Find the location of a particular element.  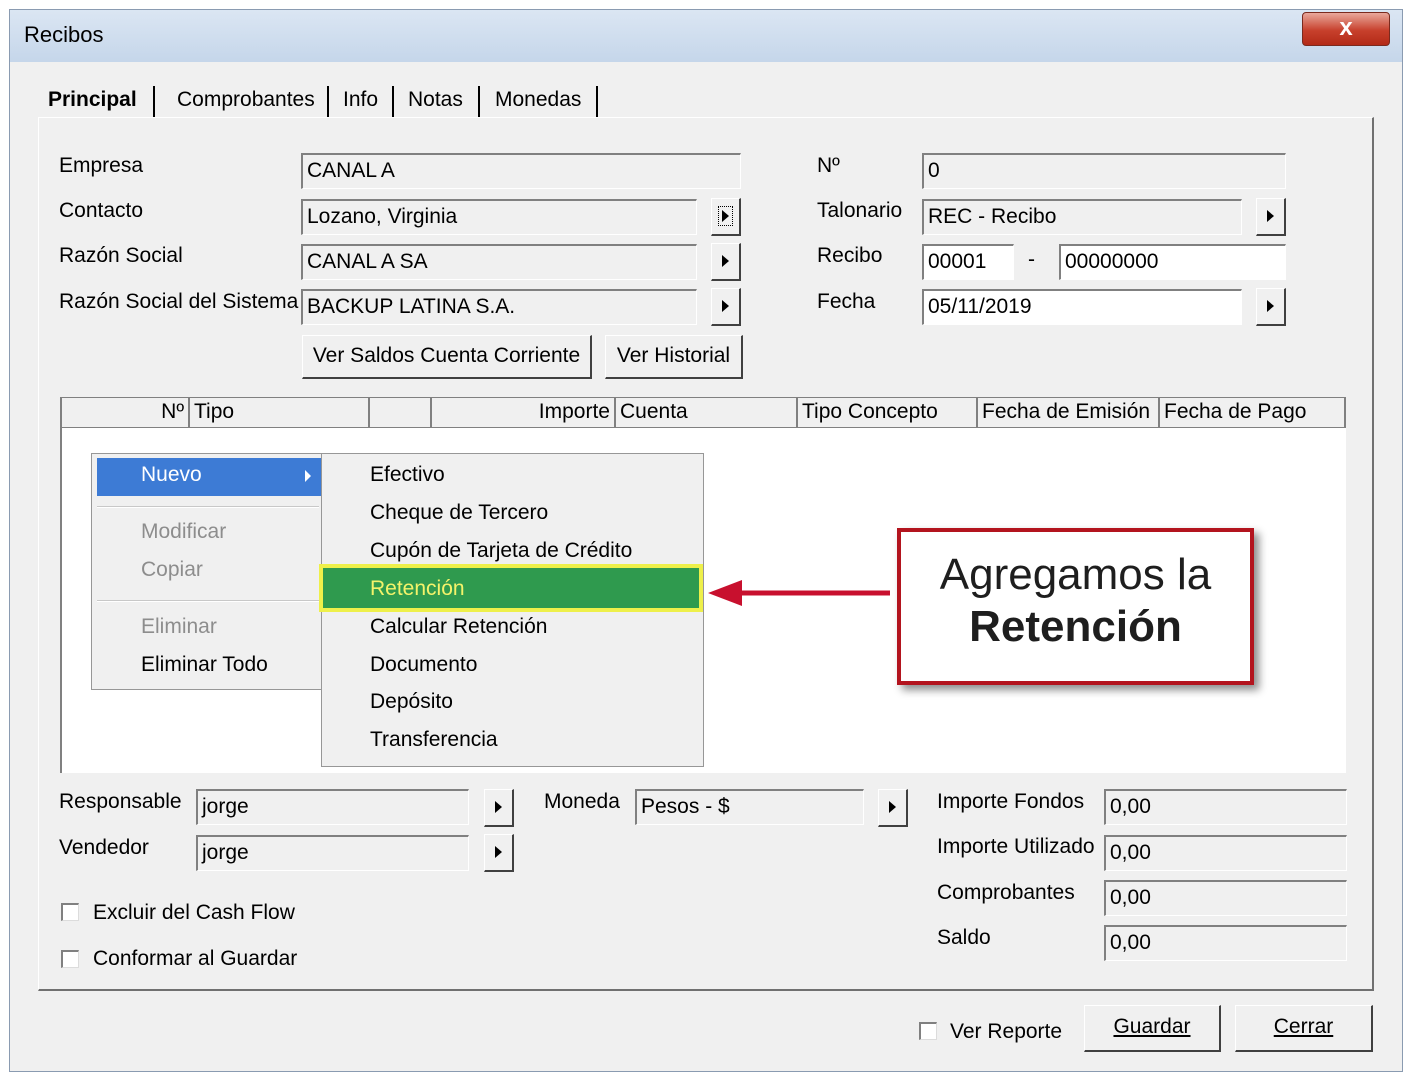

tab-notas: Notas is located at coordinates (435, 100).